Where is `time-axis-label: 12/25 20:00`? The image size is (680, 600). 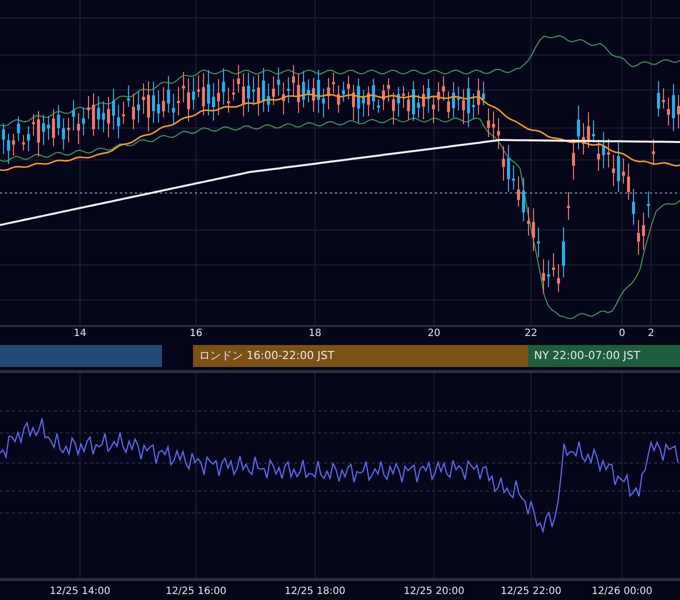
time-axis-label: 12/25 20:00 is located at coordinates (434, 591).